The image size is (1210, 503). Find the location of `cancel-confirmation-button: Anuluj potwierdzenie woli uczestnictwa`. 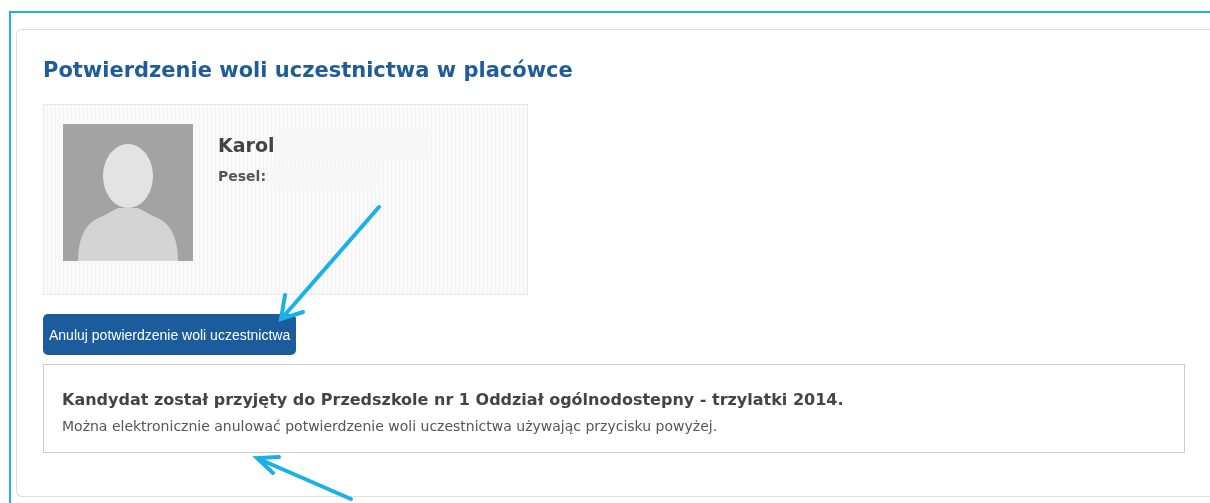

cancel-confirmation-button: Anuluj potwierdzenie woli uczestnictwa is located at coordinates (170, 334).